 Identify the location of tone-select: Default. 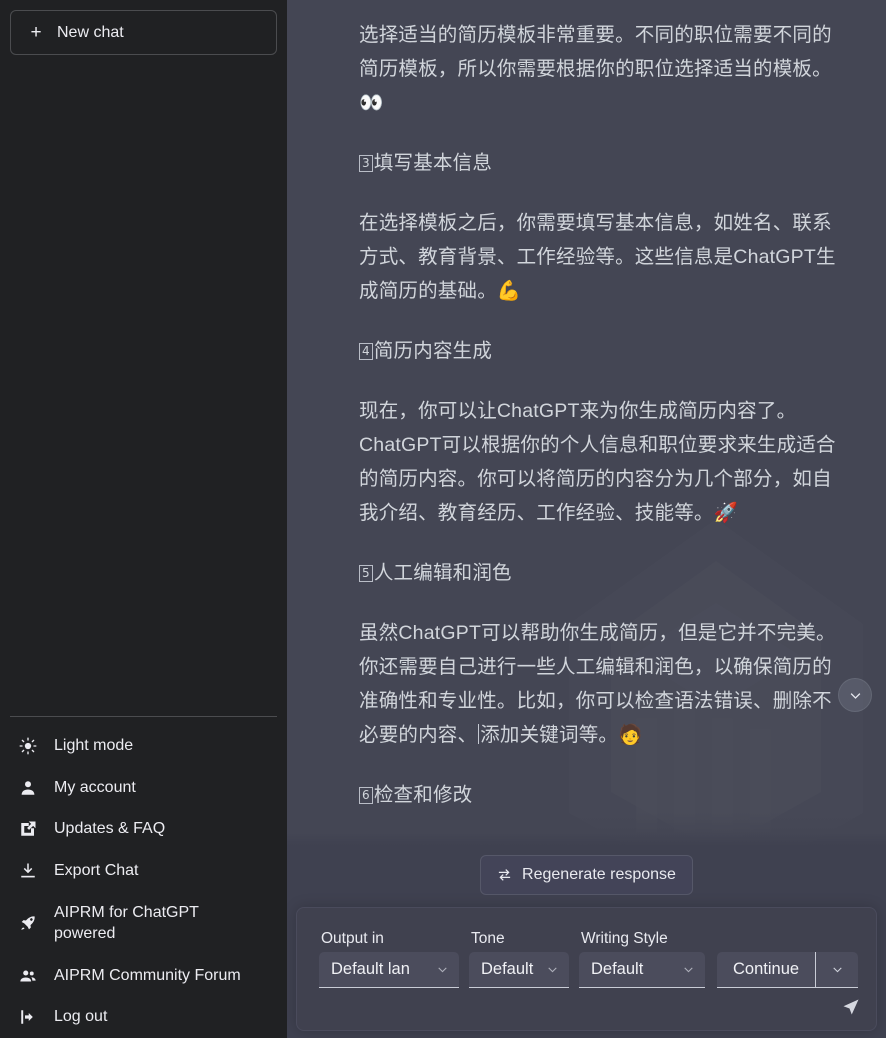
(519, 970).